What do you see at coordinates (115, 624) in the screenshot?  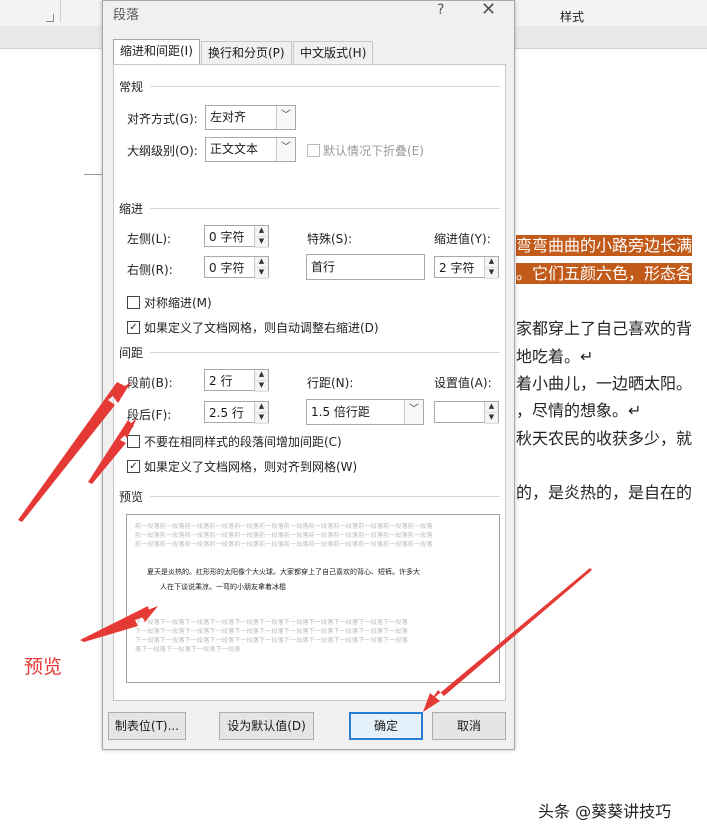 I see `arrow-preview` at bounding box center [115, 624].